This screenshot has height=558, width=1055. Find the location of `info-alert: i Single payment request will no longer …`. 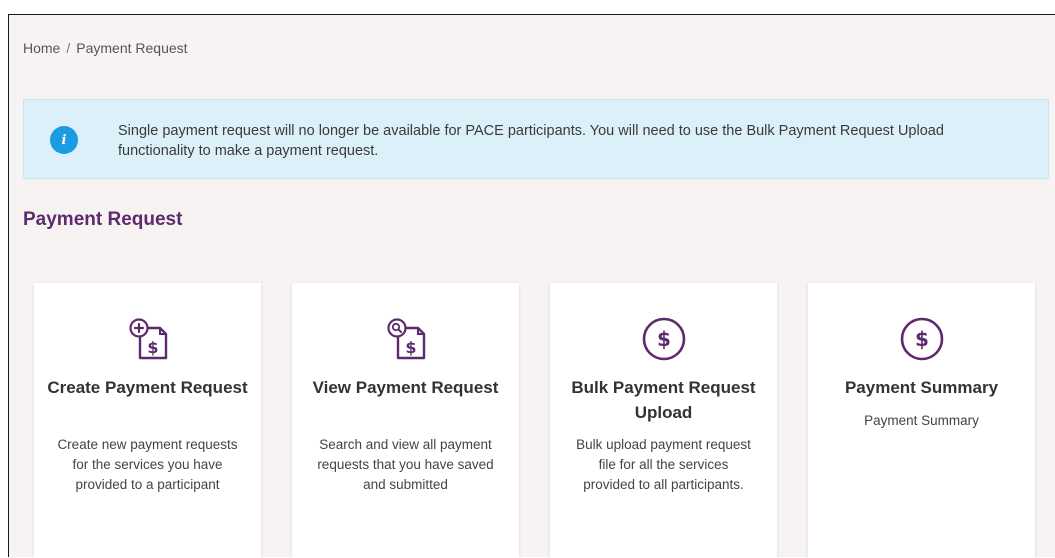

info-alert: i Single payment request will no longer … is located at coordinates (536, 139).